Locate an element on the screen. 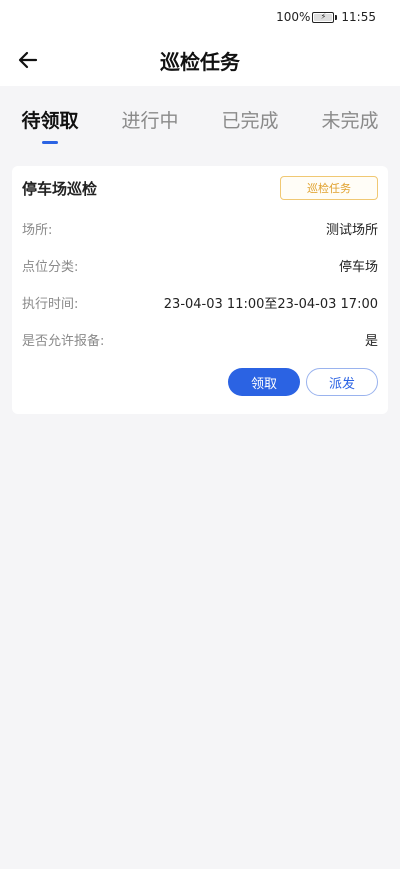  task-name: 停车场巡检 is located at coordinates (60, 188).